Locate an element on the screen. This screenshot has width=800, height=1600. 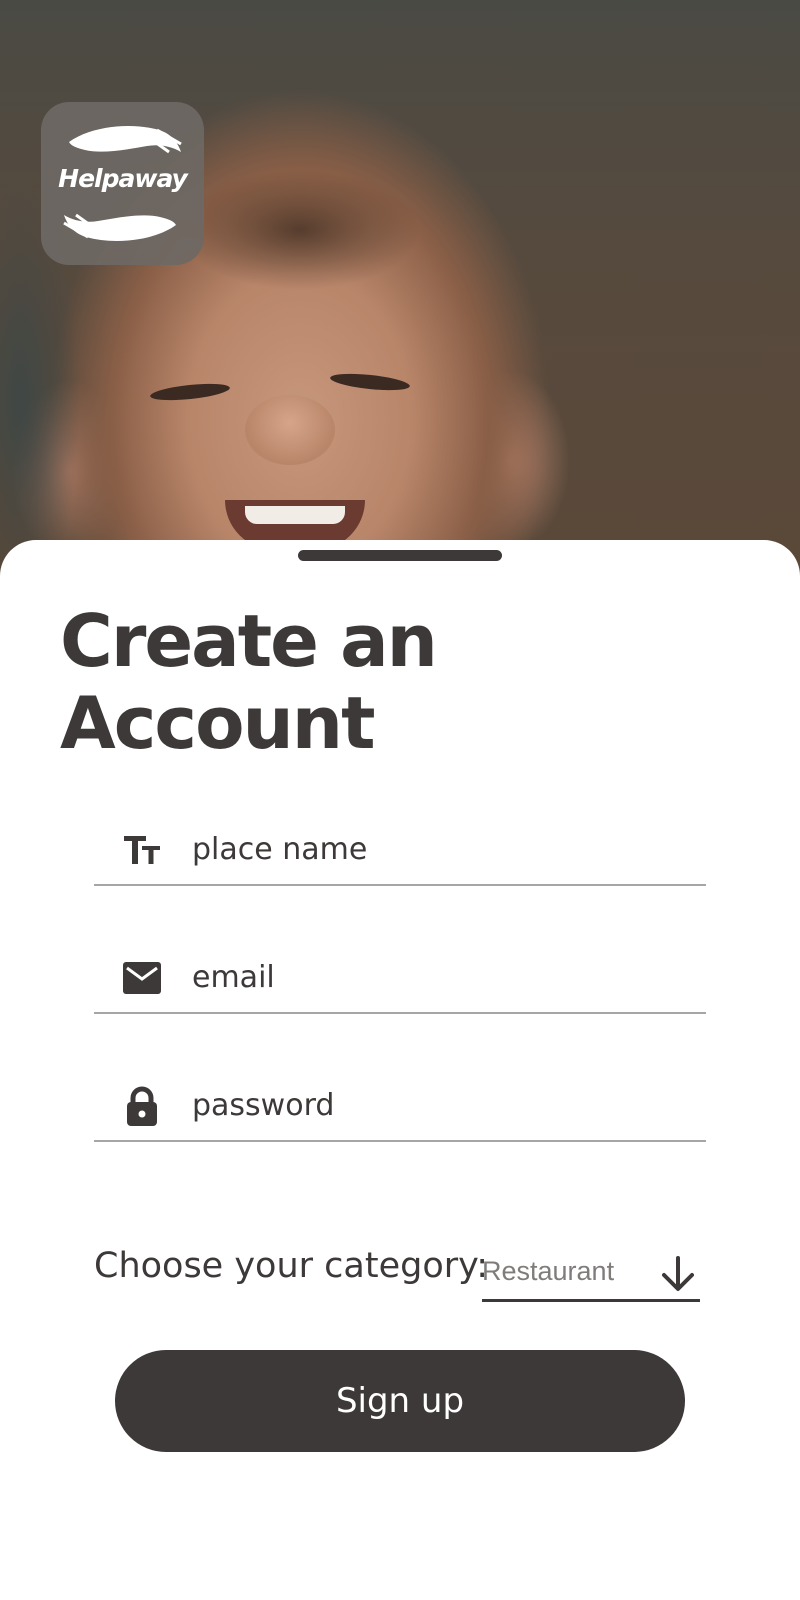
page-title: Create an Account is located at coordinates (310, 682).